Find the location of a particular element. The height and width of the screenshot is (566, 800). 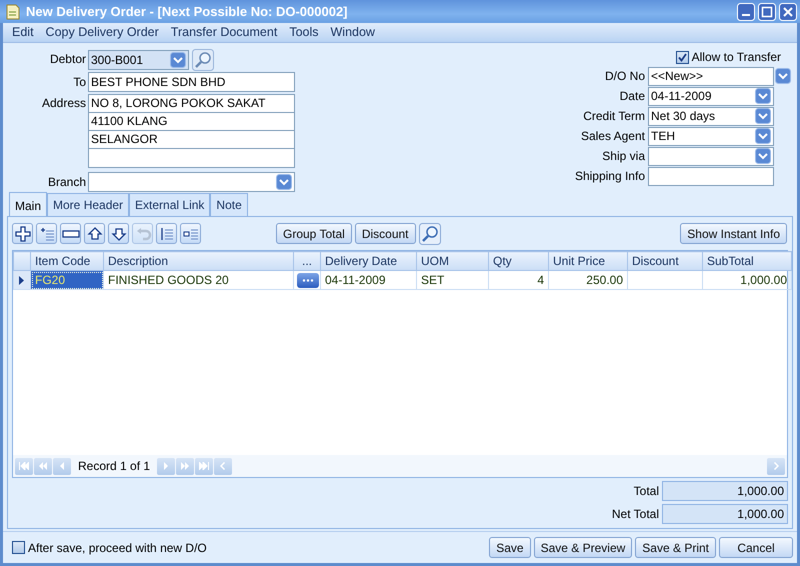

tab: Main is located at coordinates (28, 205).